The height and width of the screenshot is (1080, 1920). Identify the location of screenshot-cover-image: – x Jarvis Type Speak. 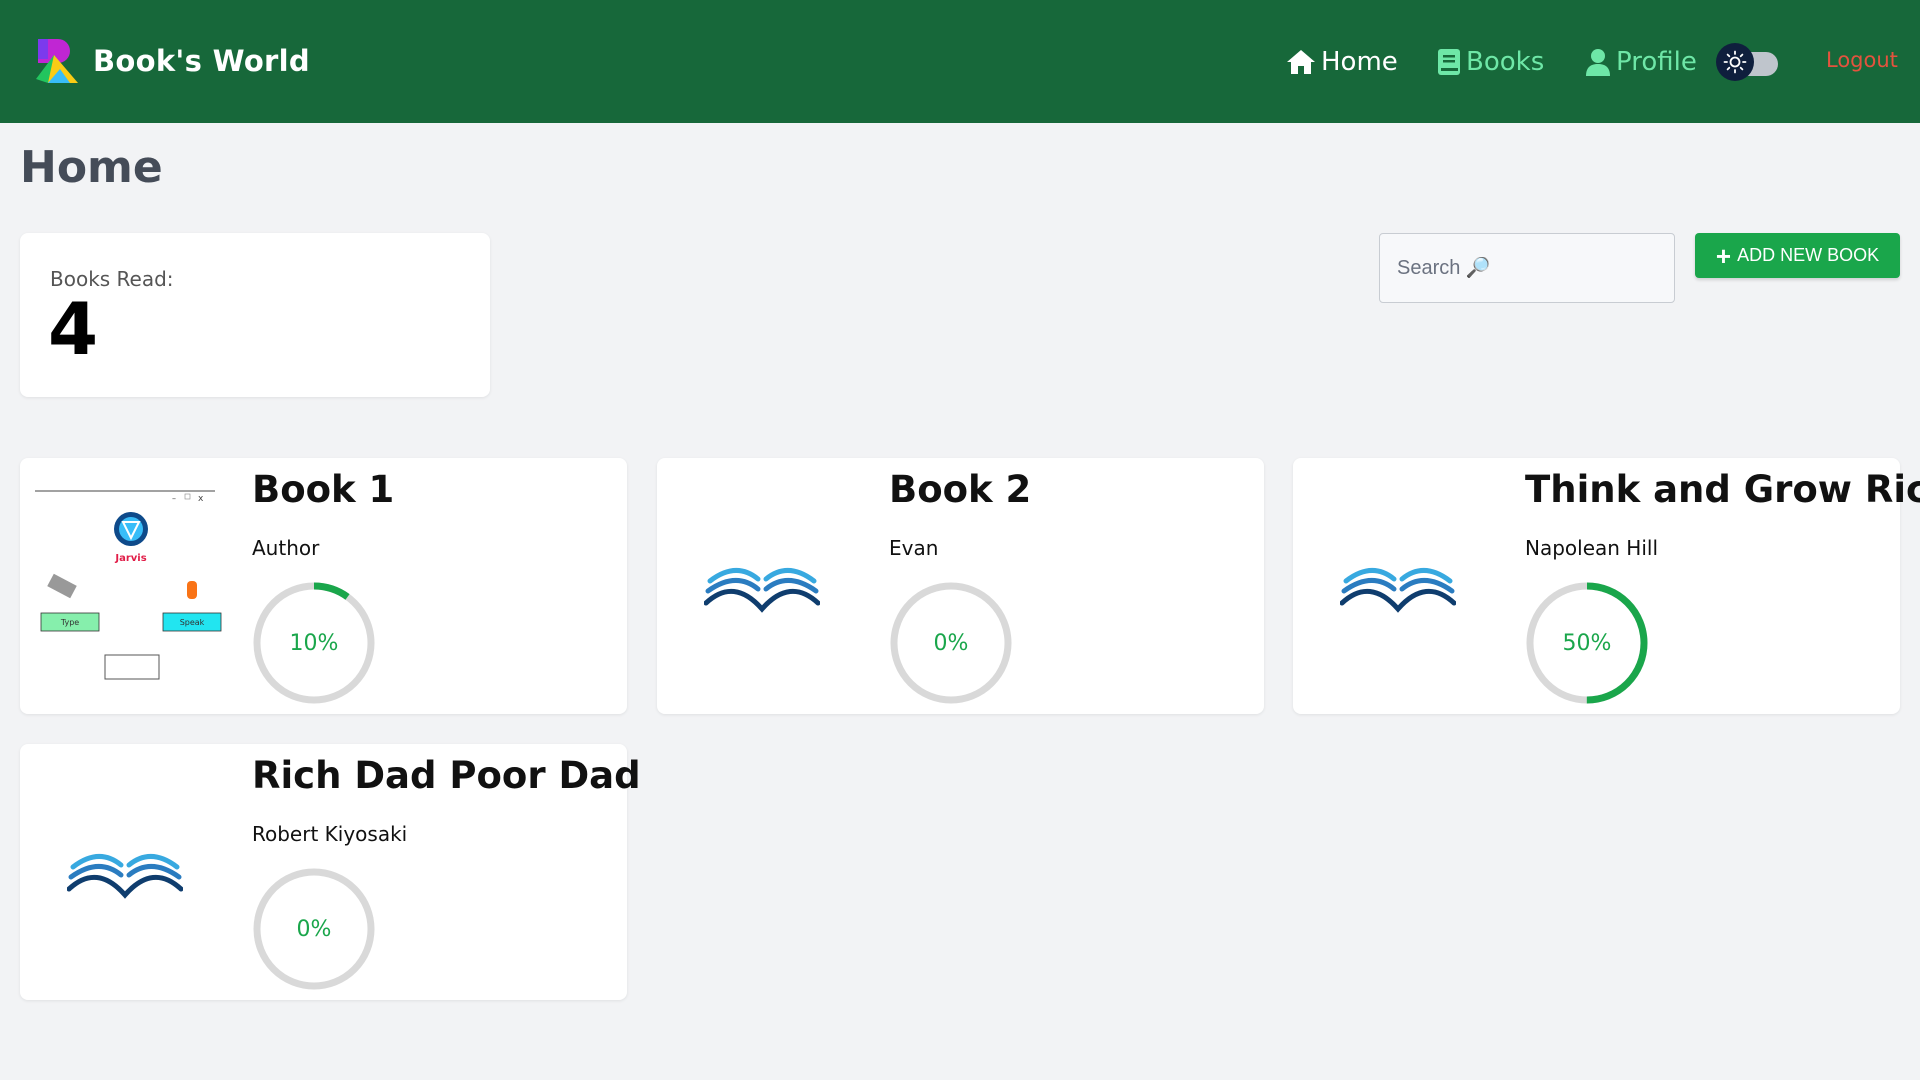
(125, 586).